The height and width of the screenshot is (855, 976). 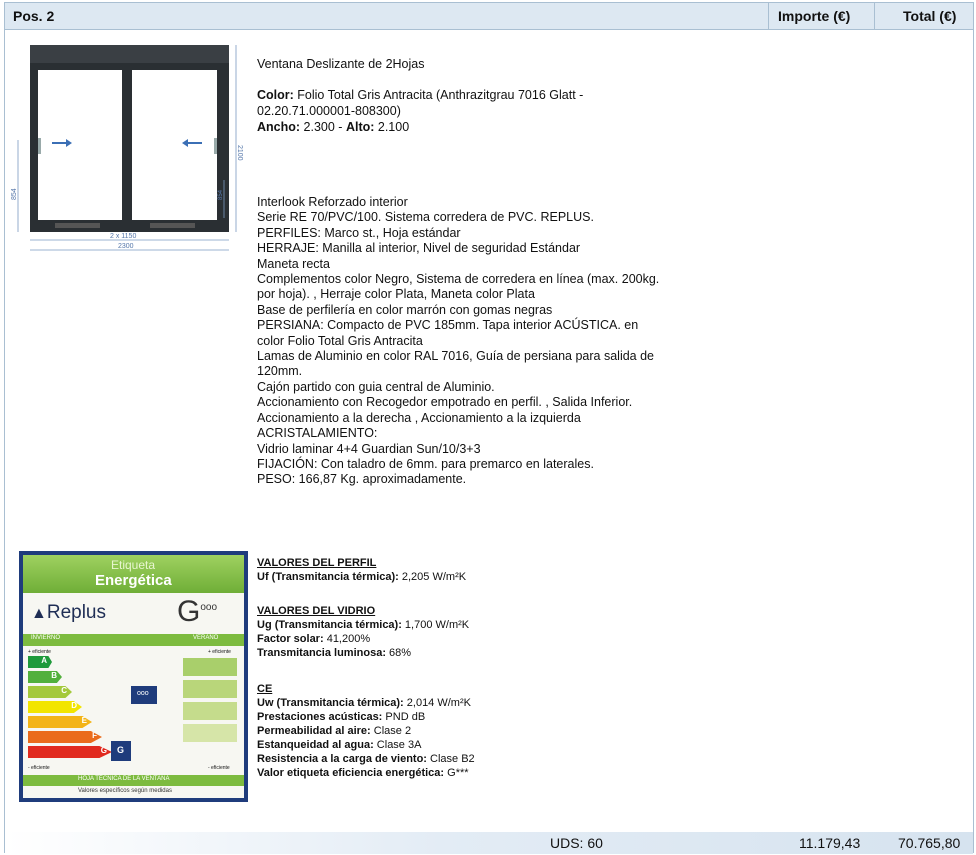 I want to click on label-footer-note: Valores específicos según medidas, so click(x=125, y=791).